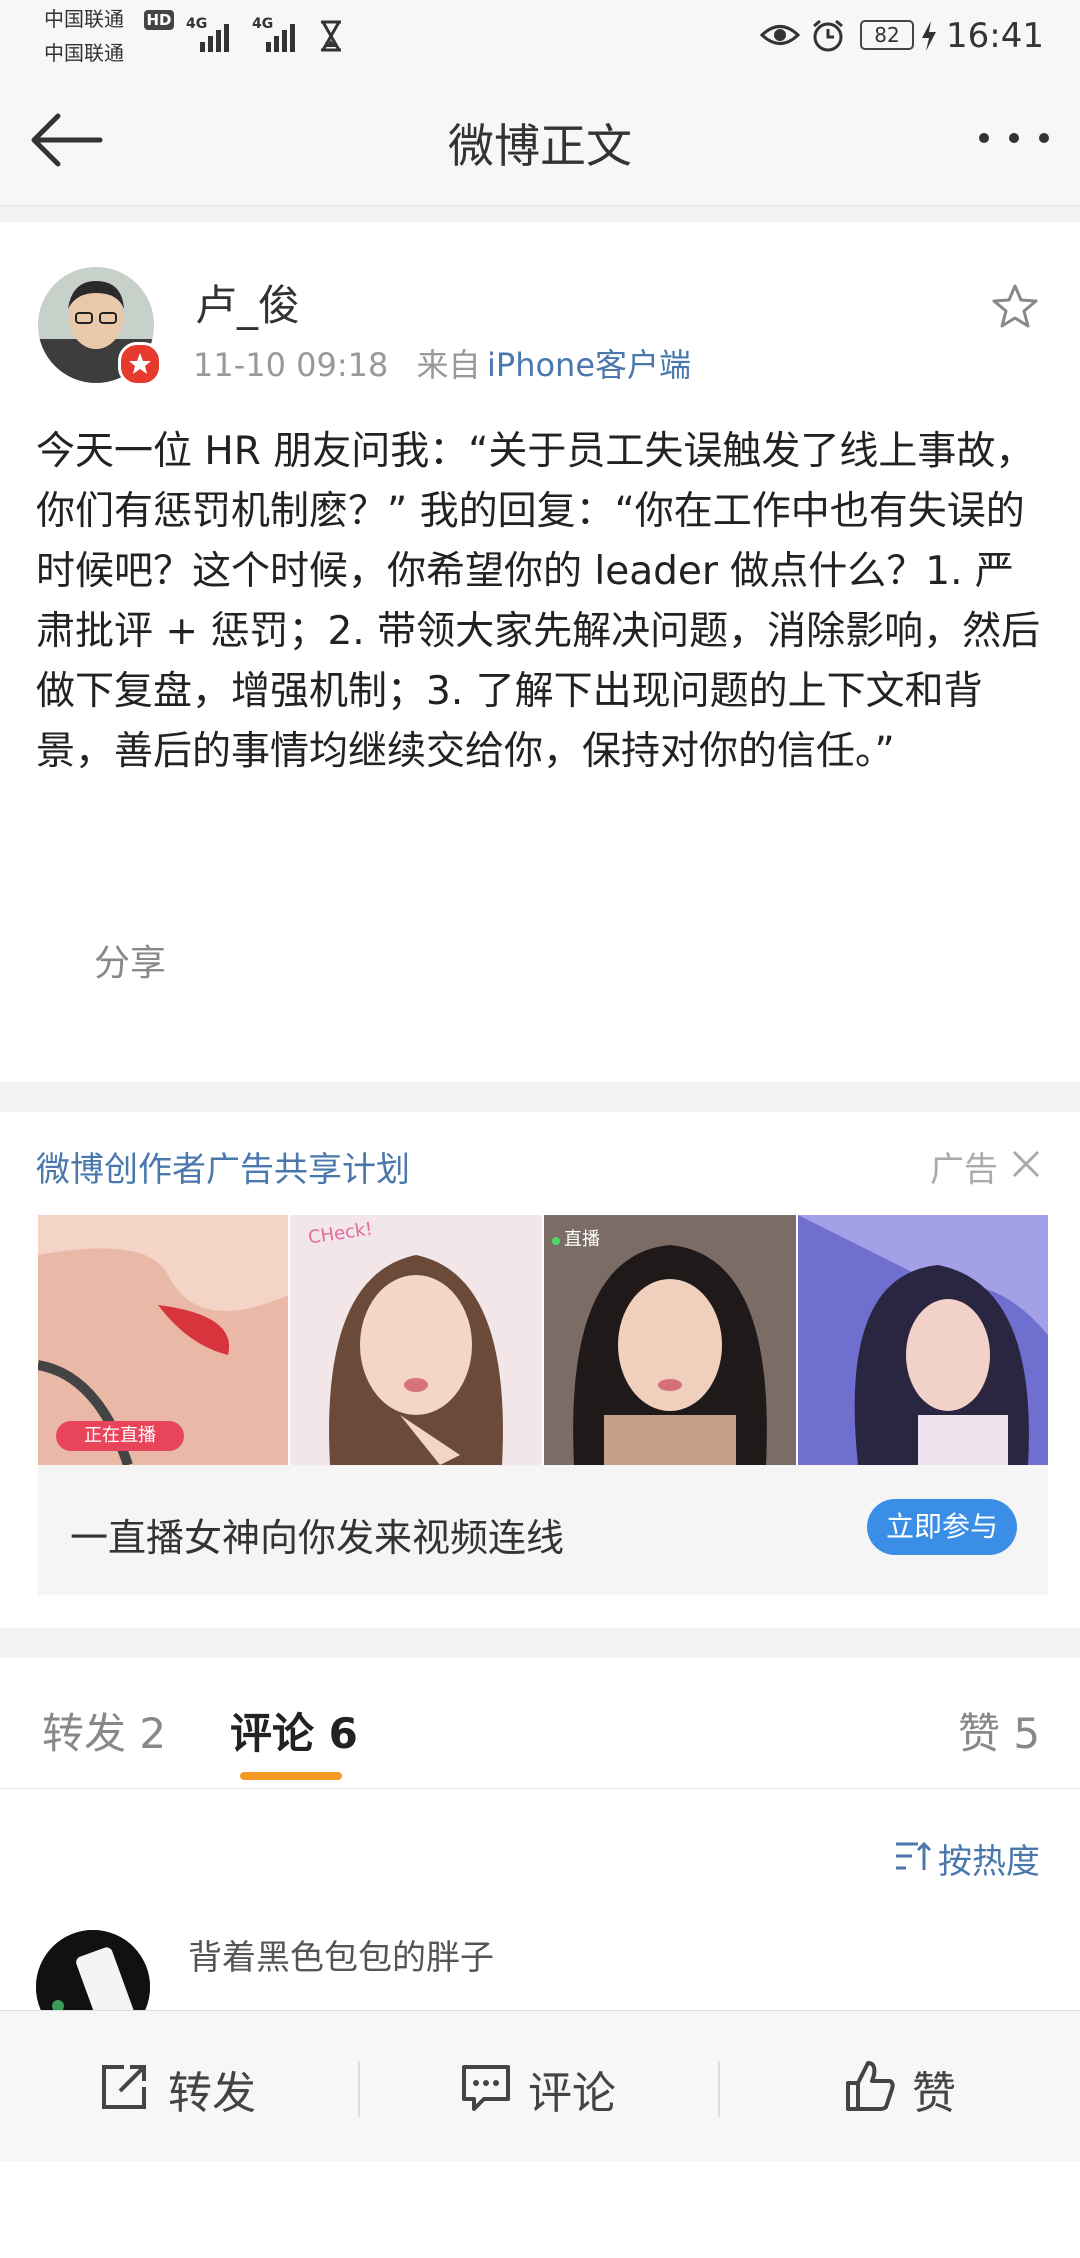 Image resolution: width=1080 pixels, height=2258 pixels. Describe the element at coordinates (780, 35) in the screenshot. I see `eye-icon` at that location.